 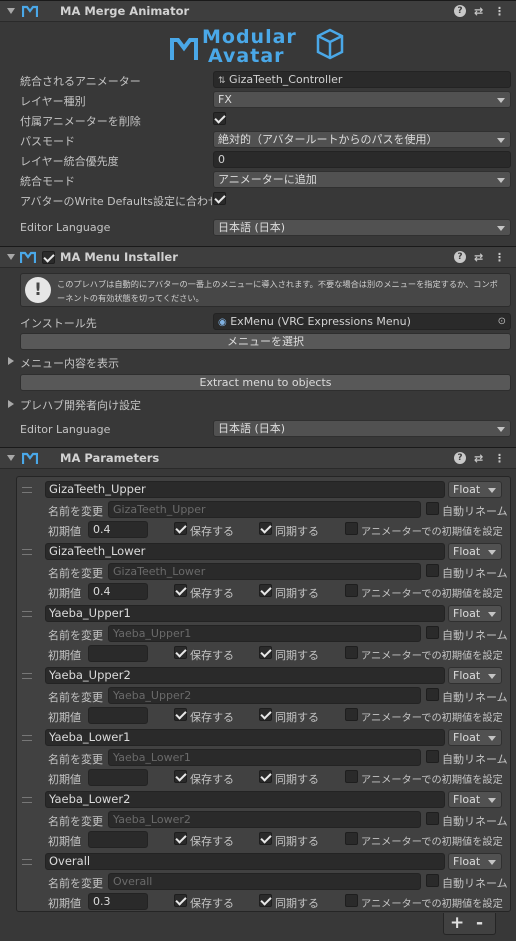 I want to click on menu-installer-header: MA Menu Installer ? ⇄ ⋮, so click(x=258, y=257).